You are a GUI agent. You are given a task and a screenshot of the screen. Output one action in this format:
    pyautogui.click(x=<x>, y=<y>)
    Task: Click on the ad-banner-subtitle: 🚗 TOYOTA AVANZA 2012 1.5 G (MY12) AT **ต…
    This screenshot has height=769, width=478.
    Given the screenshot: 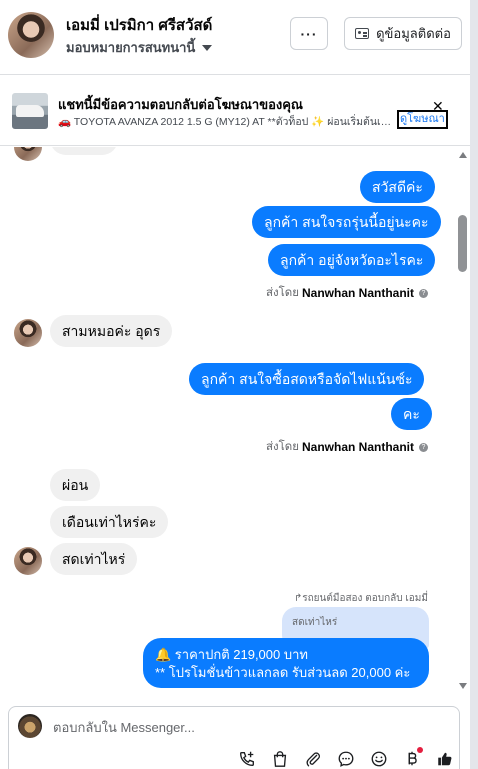 What is the action you would take?
    pyautogui.click(x=225, y=122)
    